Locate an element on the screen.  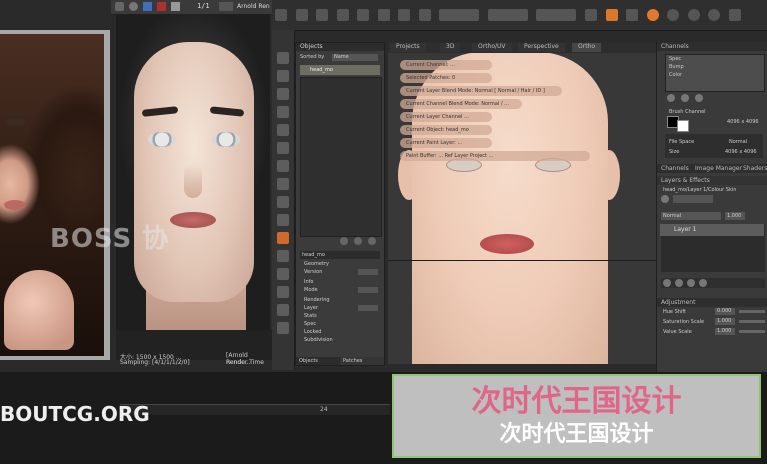
row-layer: Layer is located at coordinates (311, 308).